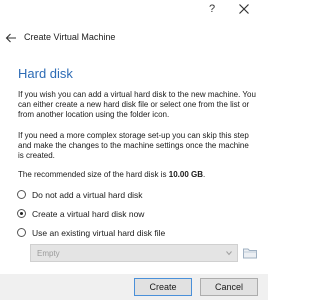 The width and height of the screenshot is (320, 300). I want to click on radio-existing-disk, so click(21, 232).